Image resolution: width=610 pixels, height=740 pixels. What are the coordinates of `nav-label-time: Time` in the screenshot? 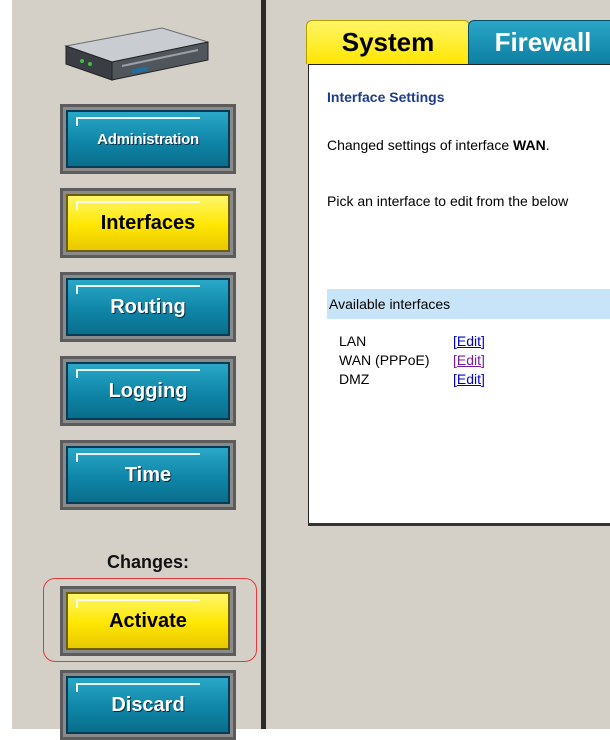 It's located at (148, 475).